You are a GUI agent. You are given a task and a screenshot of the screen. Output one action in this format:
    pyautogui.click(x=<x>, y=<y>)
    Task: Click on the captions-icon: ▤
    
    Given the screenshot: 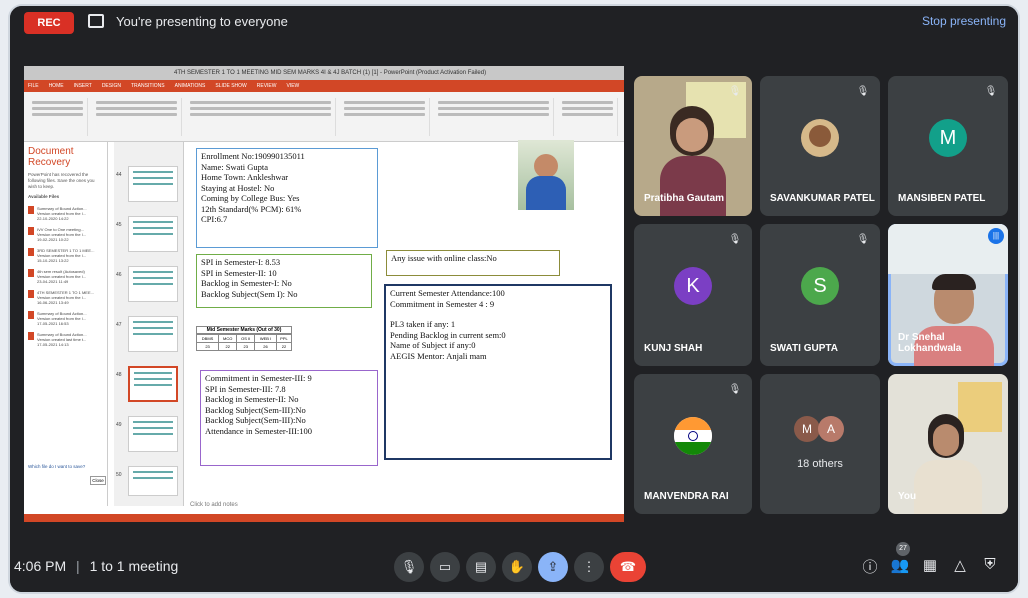 What is the action you would take?
    pyautogui.click(x=481, y=566)
    